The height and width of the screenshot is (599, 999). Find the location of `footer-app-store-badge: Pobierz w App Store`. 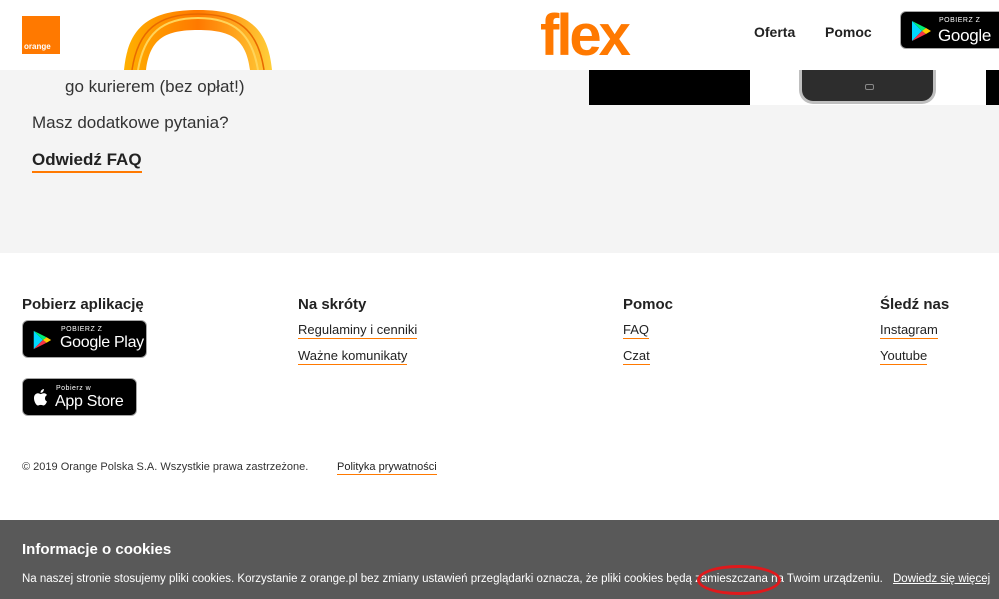

footer-app-store-badge: Pobierz w App Store is located at coordinates (79, 397).